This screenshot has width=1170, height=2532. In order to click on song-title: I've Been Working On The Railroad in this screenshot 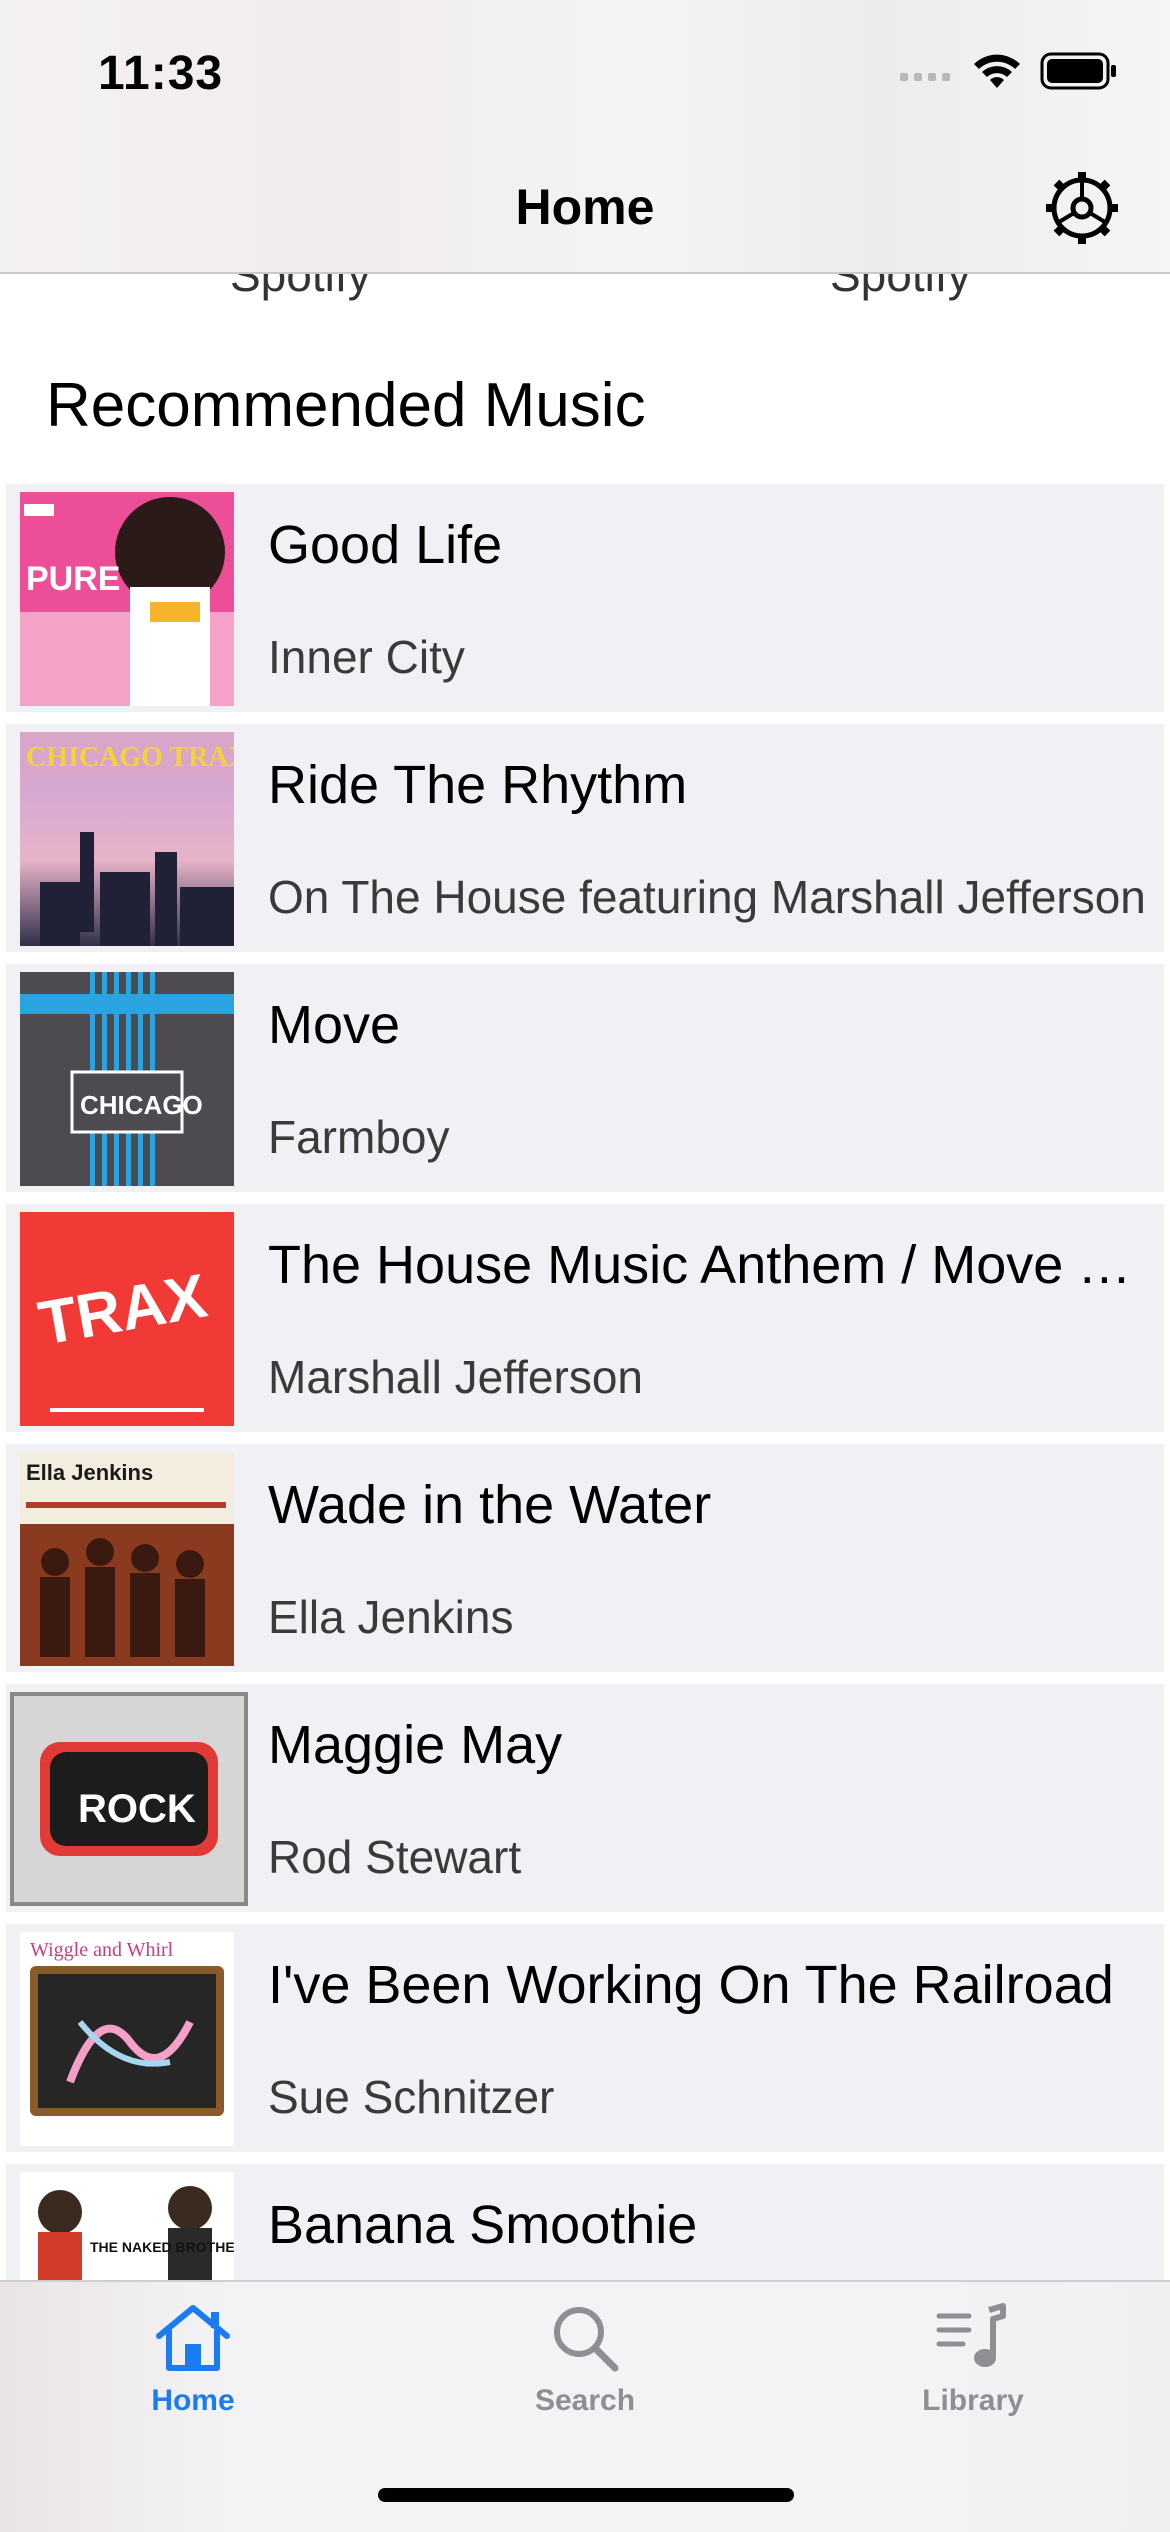, I will do `click(691, 1985)`.